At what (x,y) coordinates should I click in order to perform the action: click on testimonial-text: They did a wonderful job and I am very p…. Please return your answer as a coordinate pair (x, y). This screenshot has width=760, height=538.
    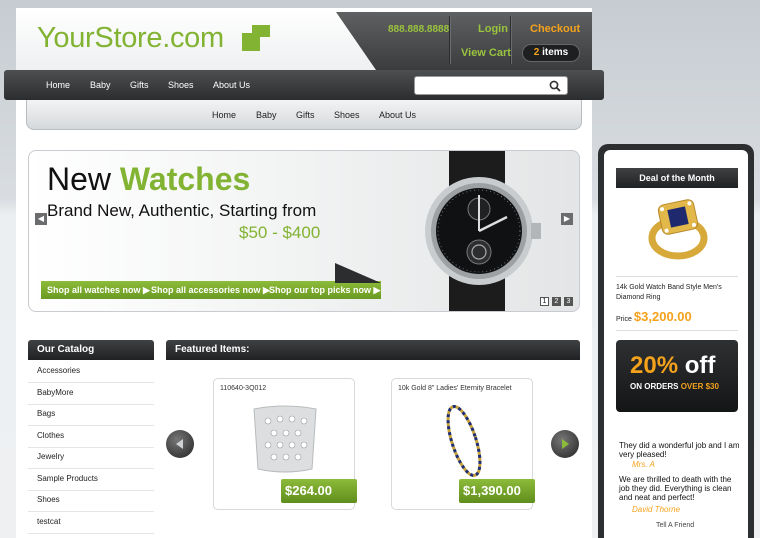
    Looking at the image, I should click on (679, 450).